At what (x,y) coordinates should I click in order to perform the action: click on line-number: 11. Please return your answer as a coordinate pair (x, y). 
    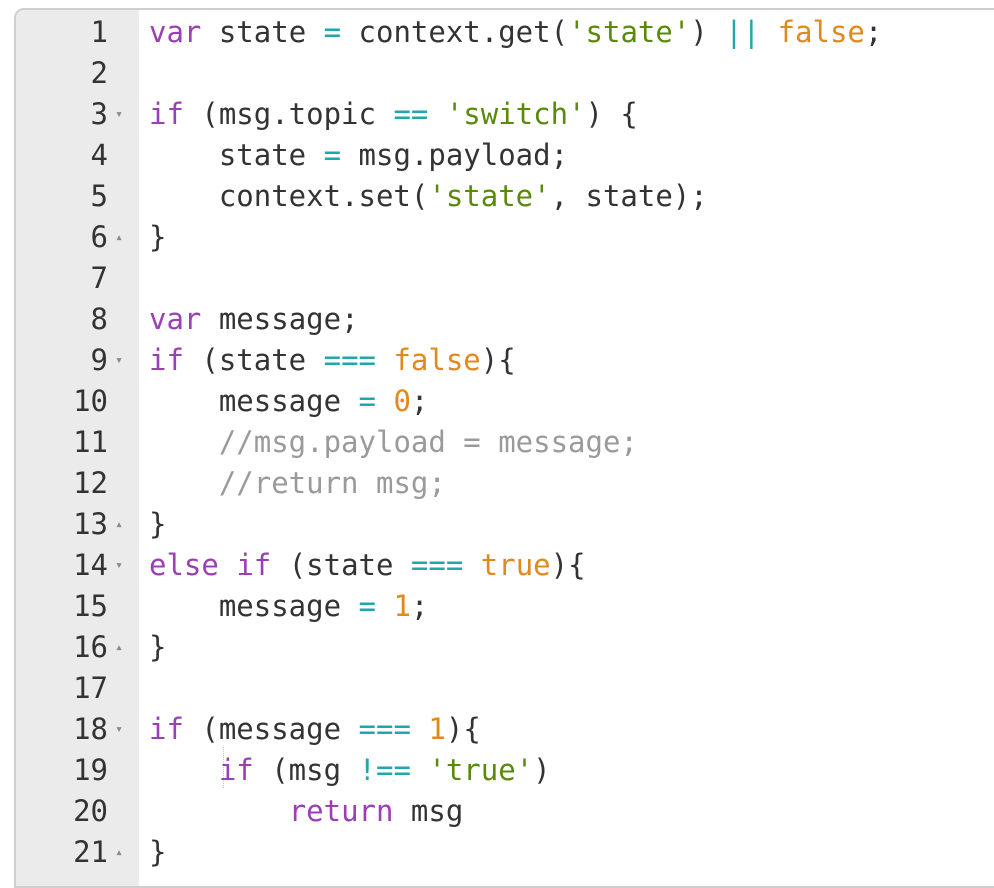
    Looking at the image, I should click on (90, 442).